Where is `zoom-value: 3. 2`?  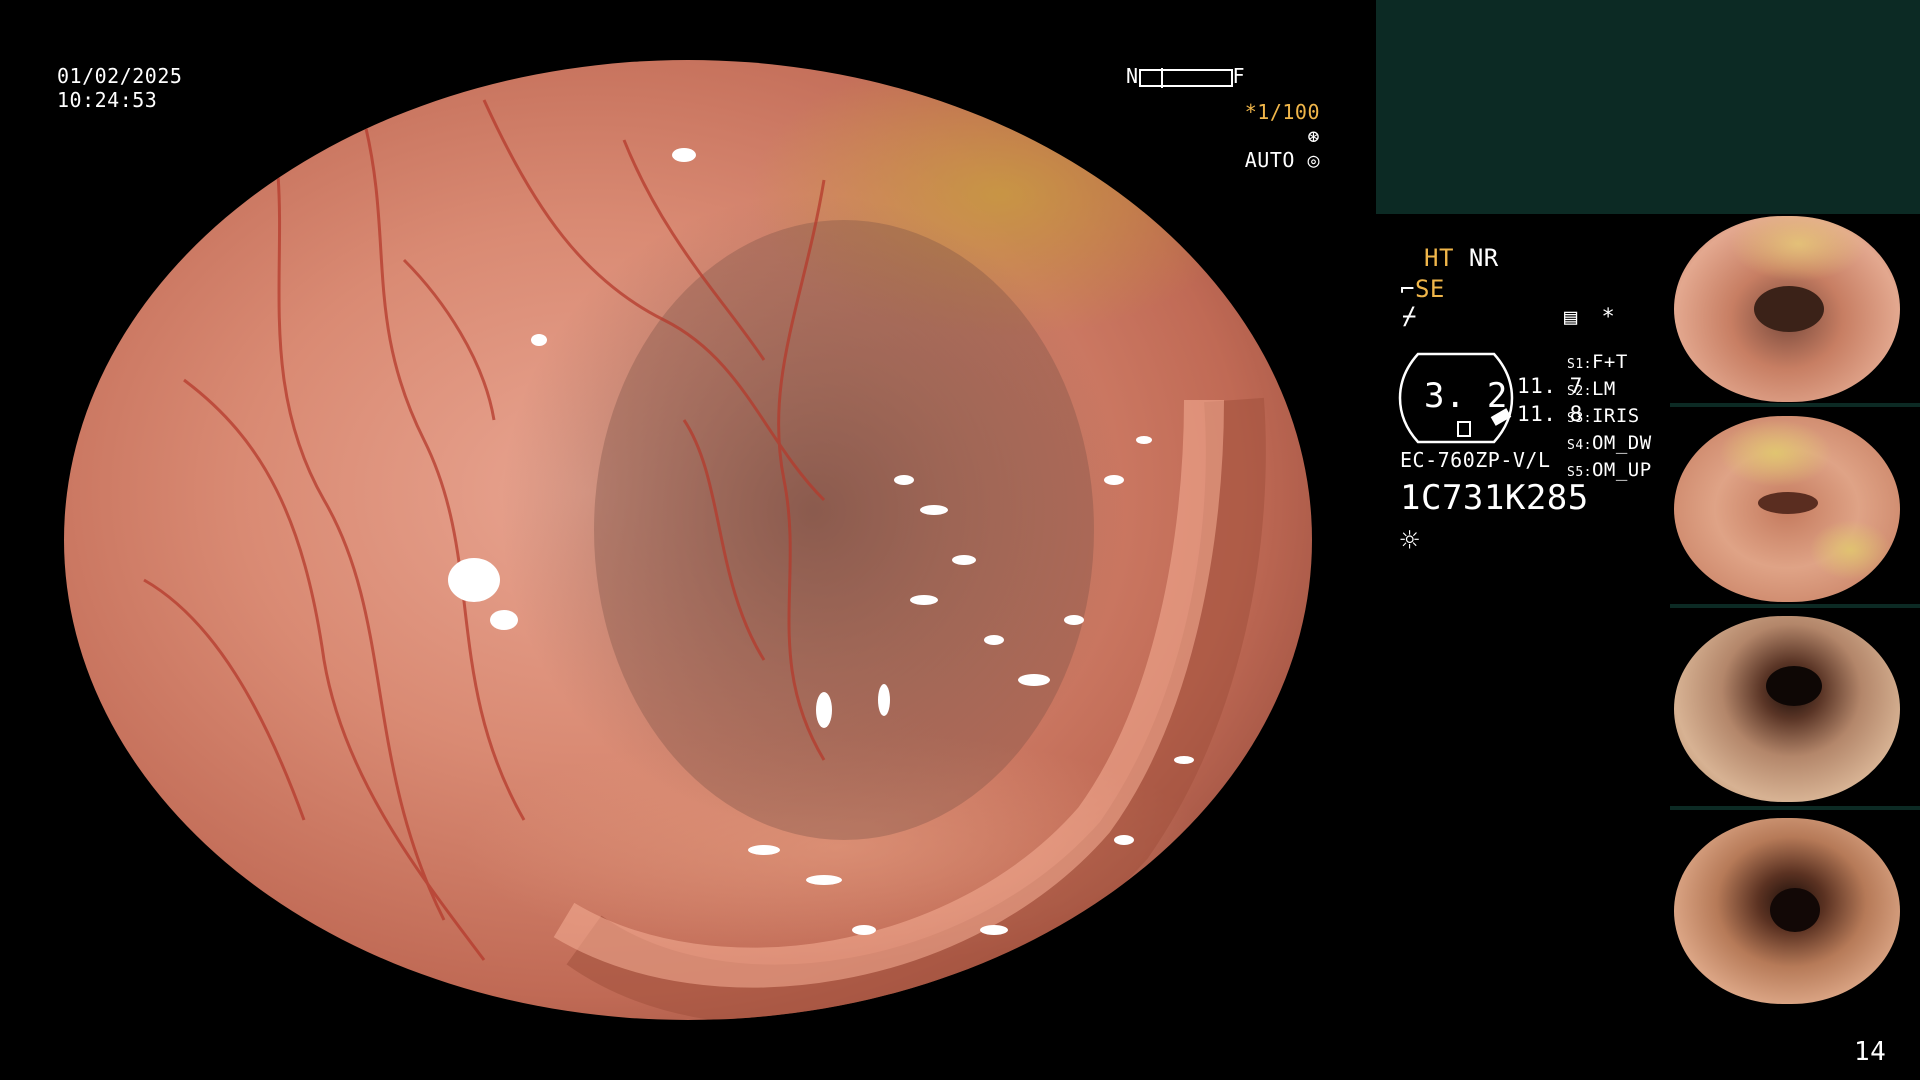
zoom-value: 3. 2 is located at coordinates (1466, 396).